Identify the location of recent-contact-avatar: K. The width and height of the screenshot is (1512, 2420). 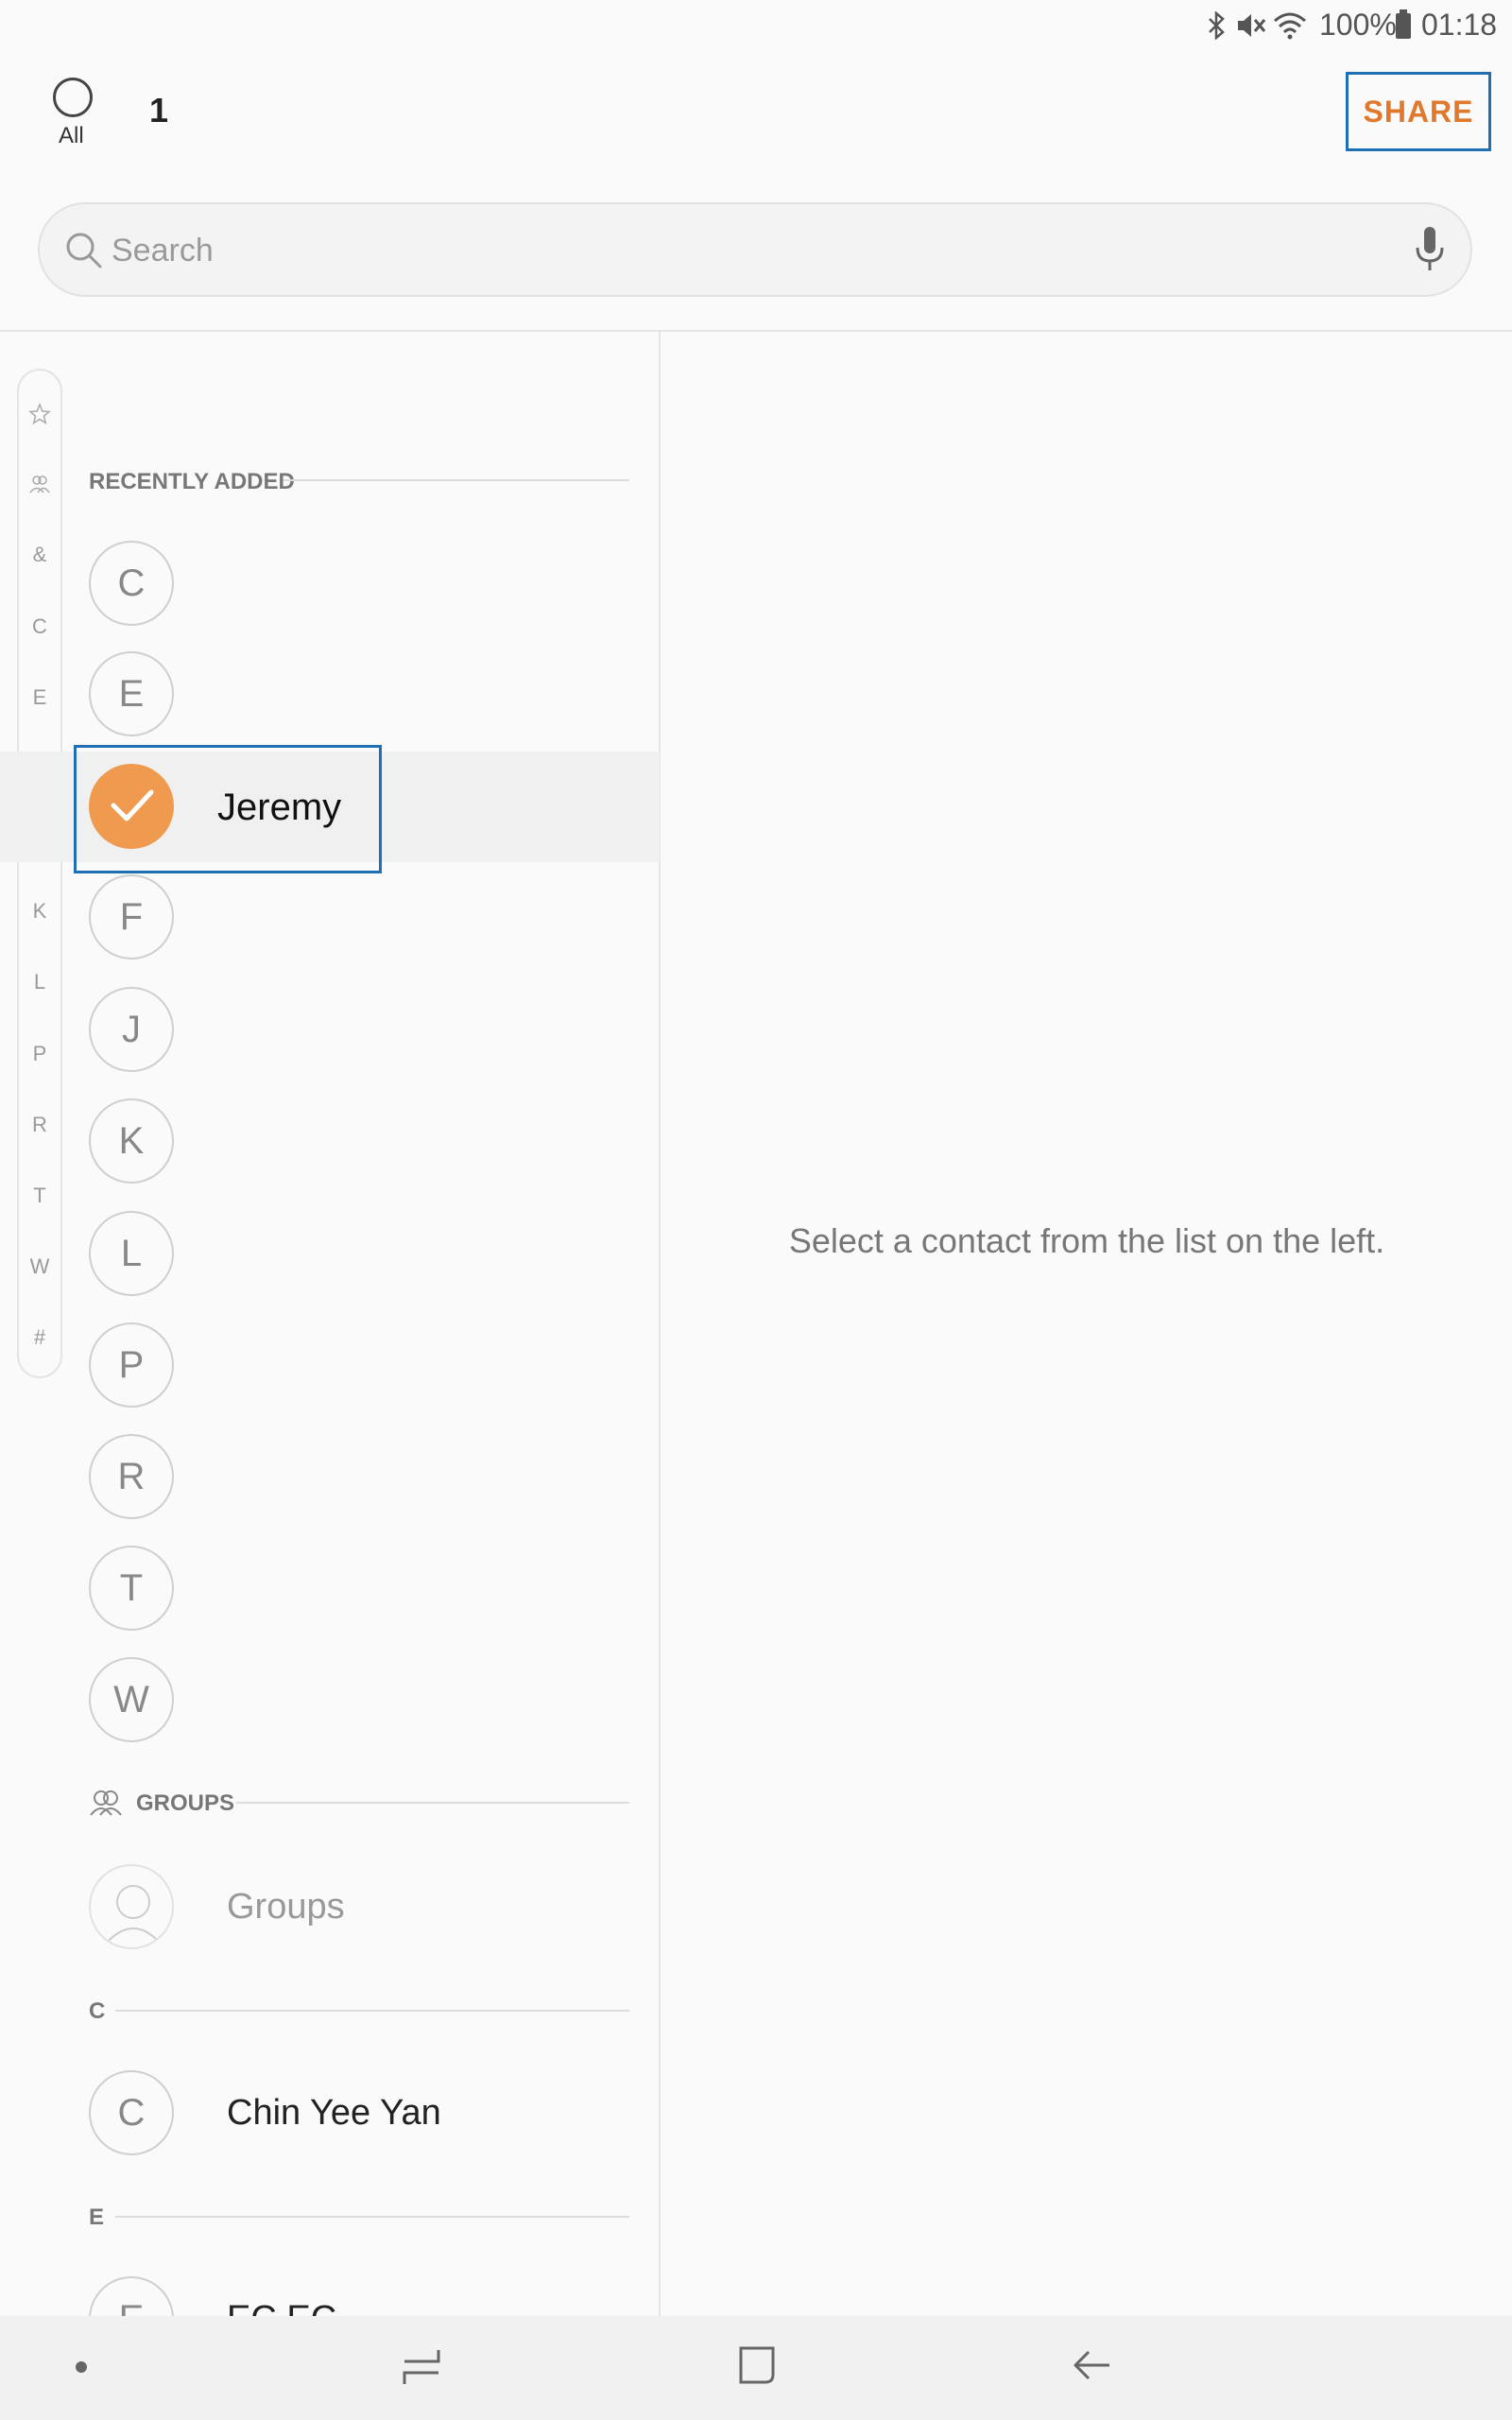
(131, 1141).